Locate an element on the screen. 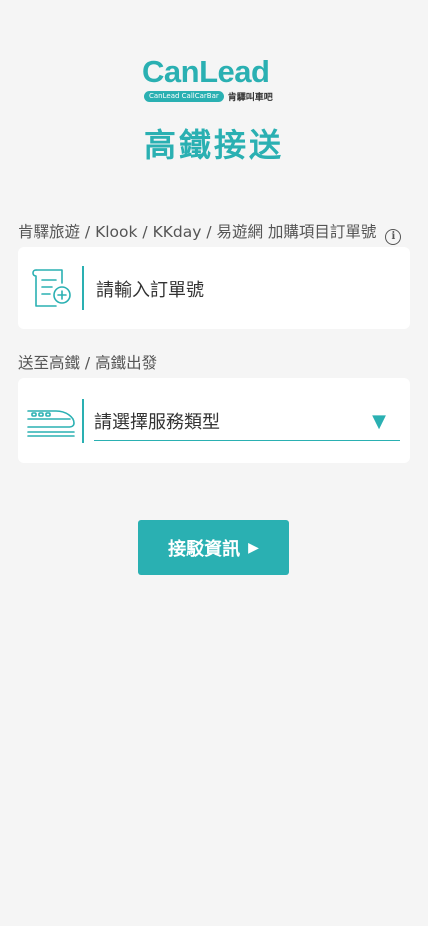  order-section-label: 肯驛旅遊 / Klook / KKday / 易遊網 加購項目訂單號 i is located at coordinates (210, 232).